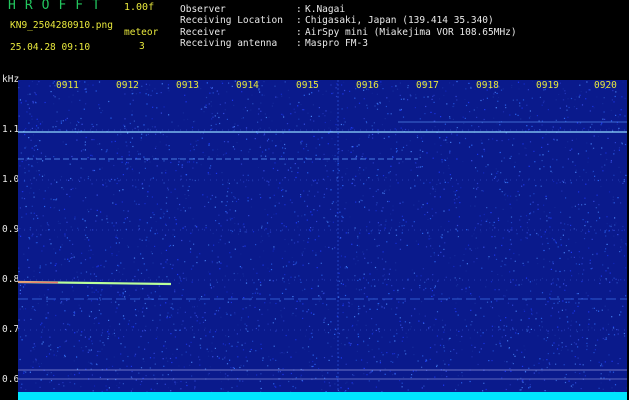  What do you see at coordinates (11, 379) in the screenshot?
I see `frequency-tick-label: 0.6` at bounding box center [11, 379].